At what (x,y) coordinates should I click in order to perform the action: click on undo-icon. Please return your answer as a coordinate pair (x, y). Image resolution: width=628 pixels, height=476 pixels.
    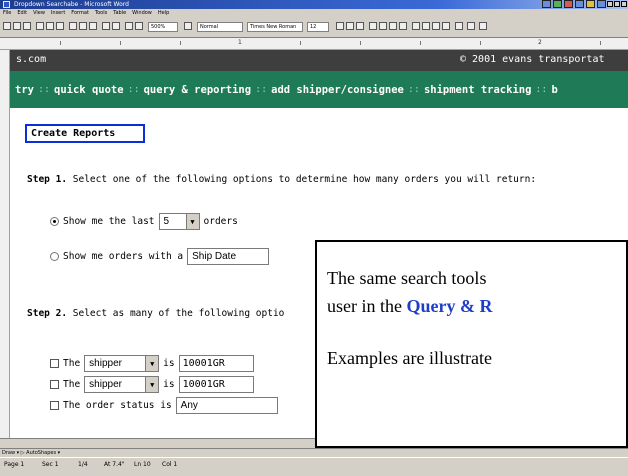
    Looking at the image, I should click on (106, 26).